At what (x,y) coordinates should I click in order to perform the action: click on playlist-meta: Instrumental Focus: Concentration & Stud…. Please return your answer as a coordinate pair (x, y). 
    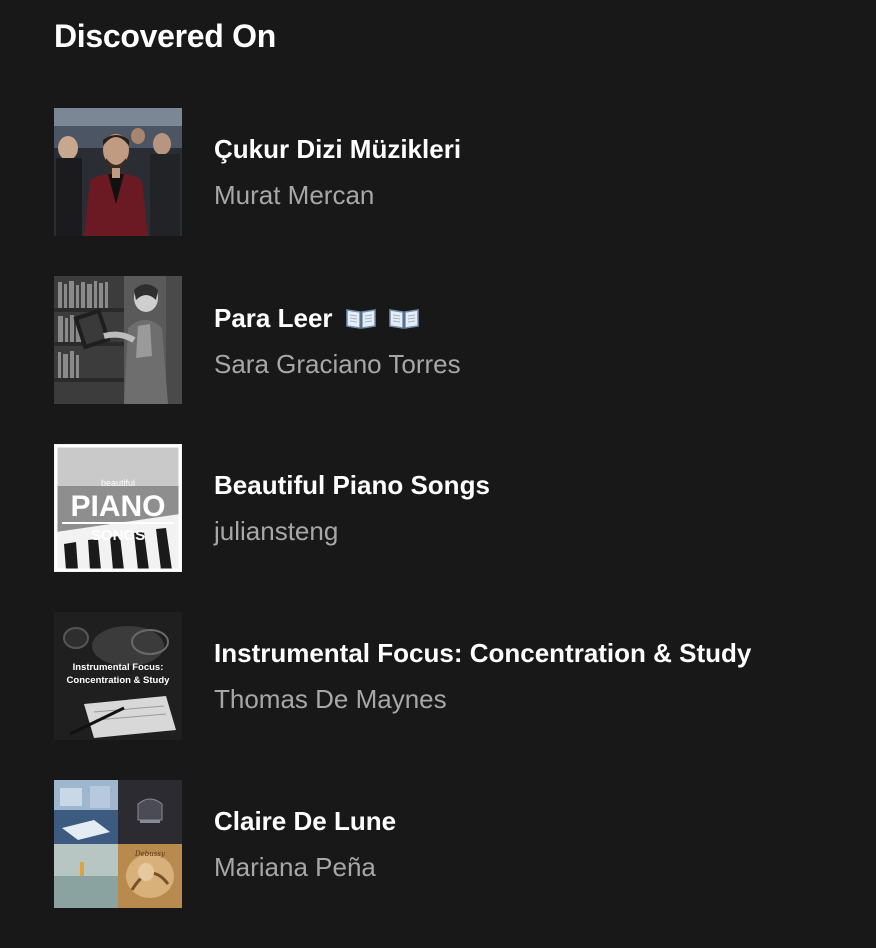
    Looking at the image, I should click on (482, 676).